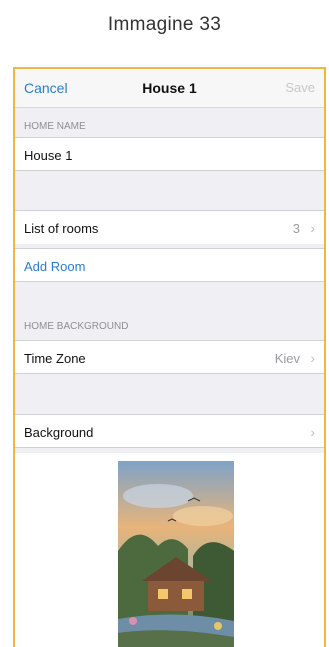  I want to click on time-zone-value: Kiev, so click(287, 358).